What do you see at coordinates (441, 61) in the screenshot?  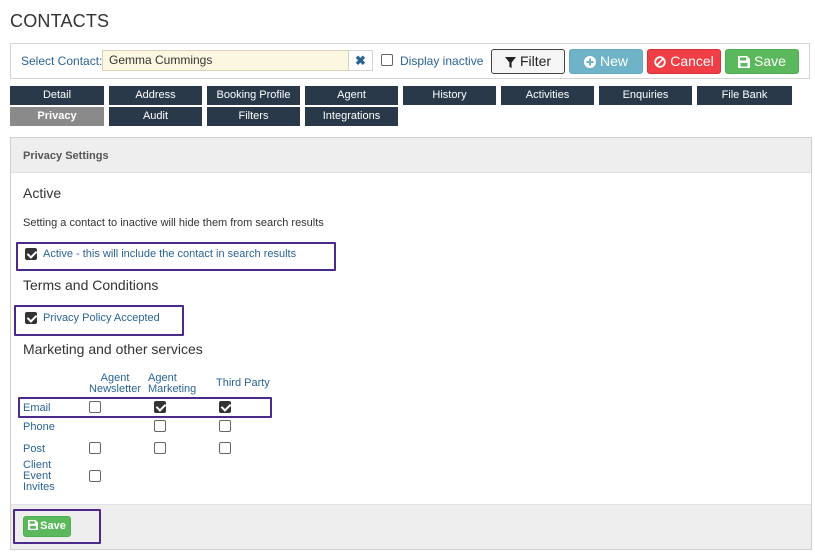 I see `display-inactive-label: Display inactive` at bounding box center [441, 61].